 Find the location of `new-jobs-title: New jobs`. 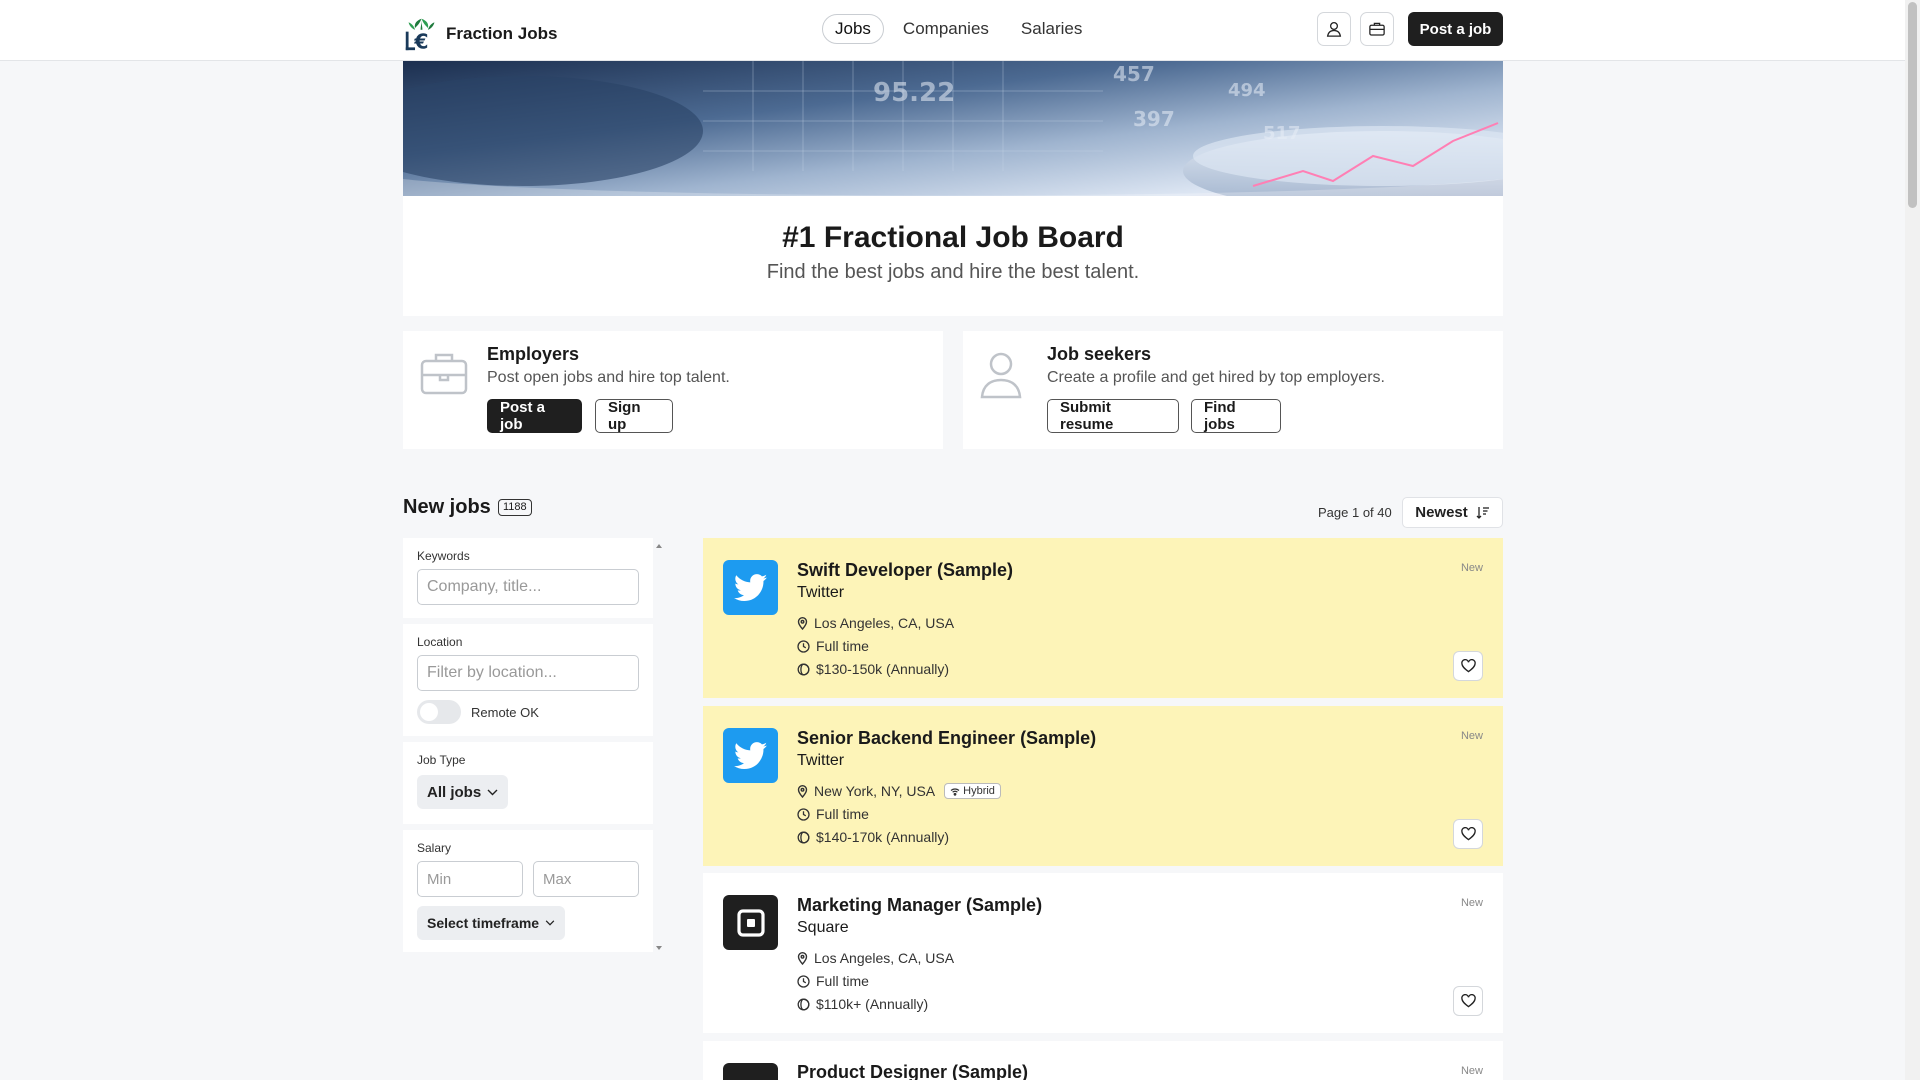

new-jobs-title: New jobs is located at coordinates (447, 507).